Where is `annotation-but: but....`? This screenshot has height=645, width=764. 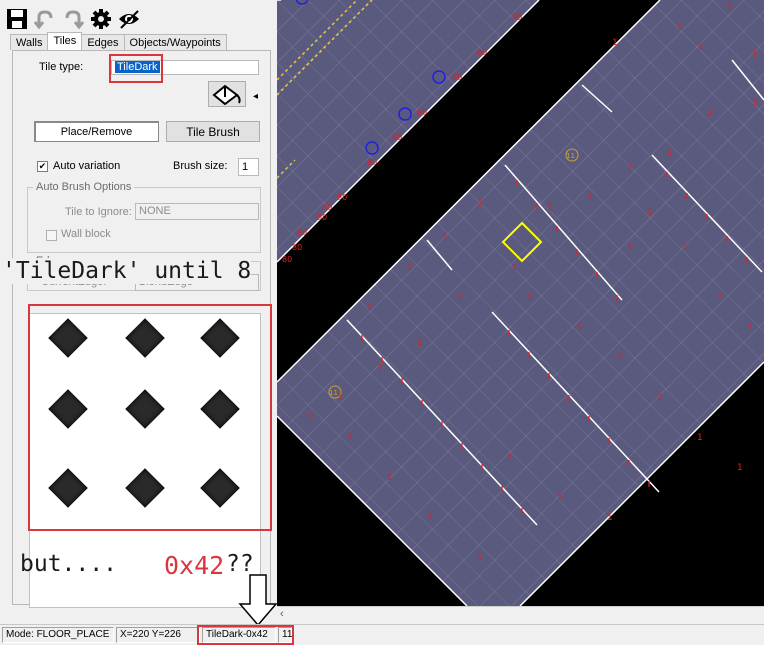
annotation-but: but.... is located at coordinates (68, 564).